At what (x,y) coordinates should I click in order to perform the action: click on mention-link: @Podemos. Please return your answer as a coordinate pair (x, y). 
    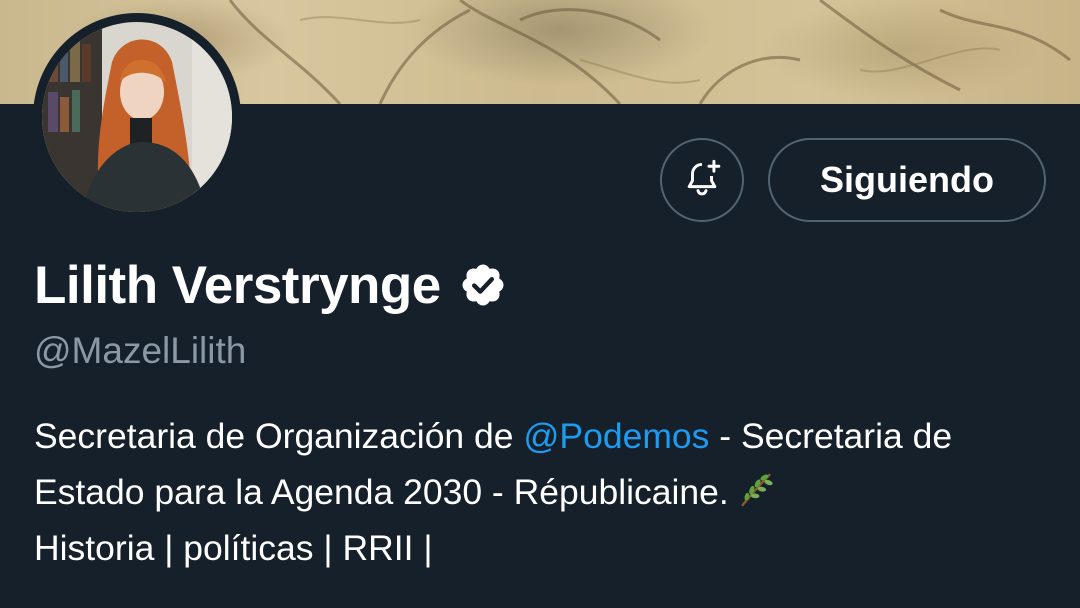
    Looking at the image, I should click on (616, 436).